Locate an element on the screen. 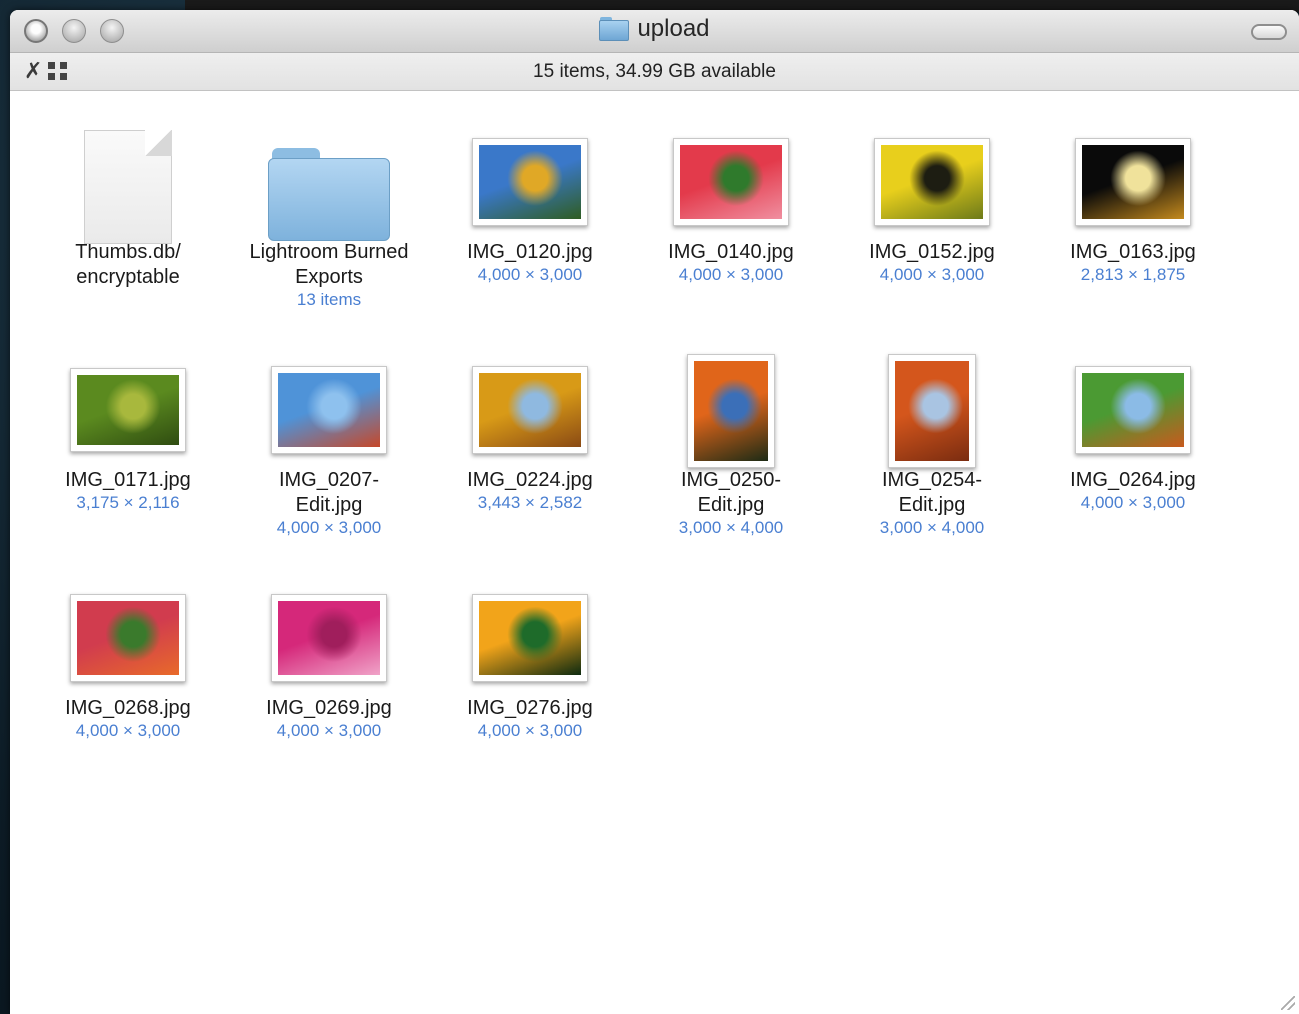 This screenshot has width=1299, height=1014. file-item: IMG_0163.jpg 2,813 × 1,875 is located at coordinates (1133, 197).